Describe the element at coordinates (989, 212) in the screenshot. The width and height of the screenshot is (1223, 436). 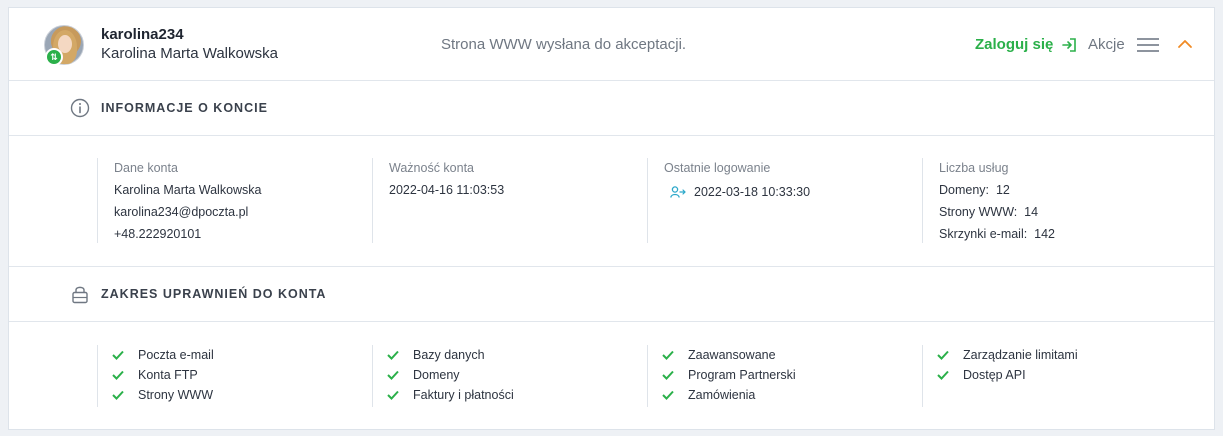
I see `websites-count-value: Strony WWW: 14` at that location.